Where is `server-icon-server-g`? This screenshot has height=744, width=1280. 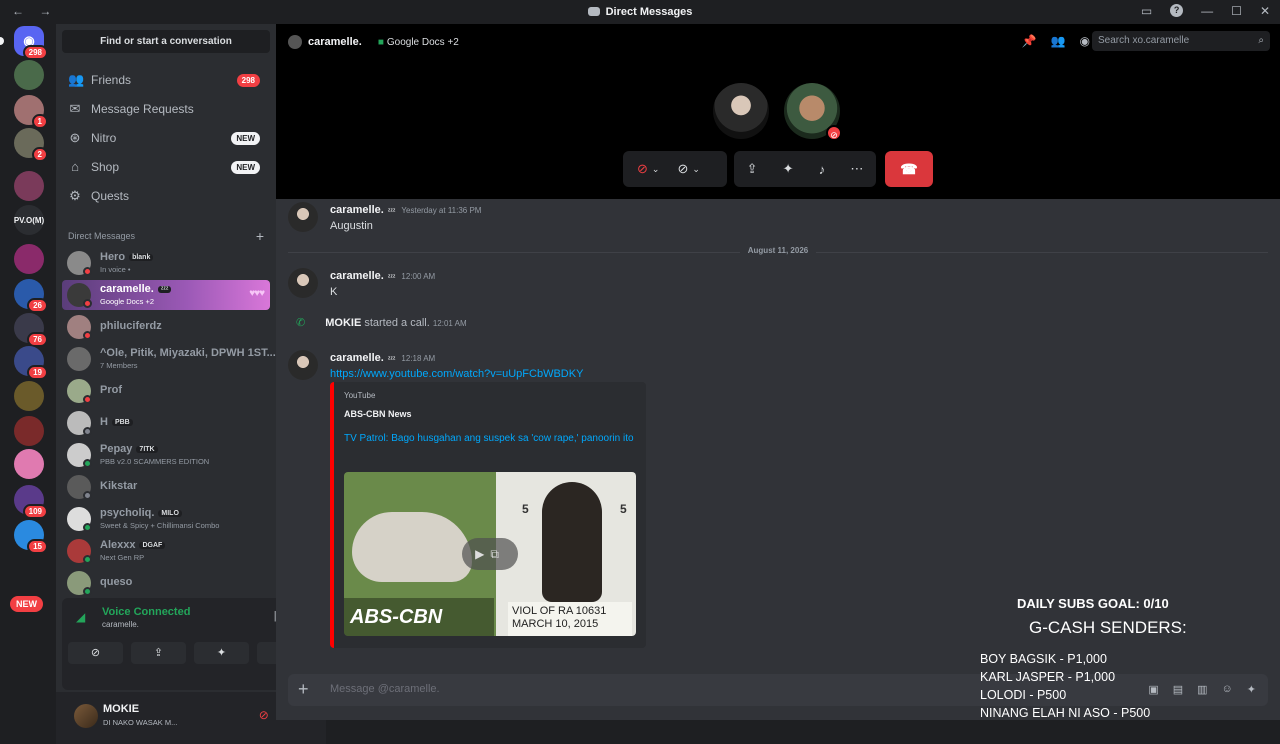
server-icon-server-g is located at coordinates (29, 464).